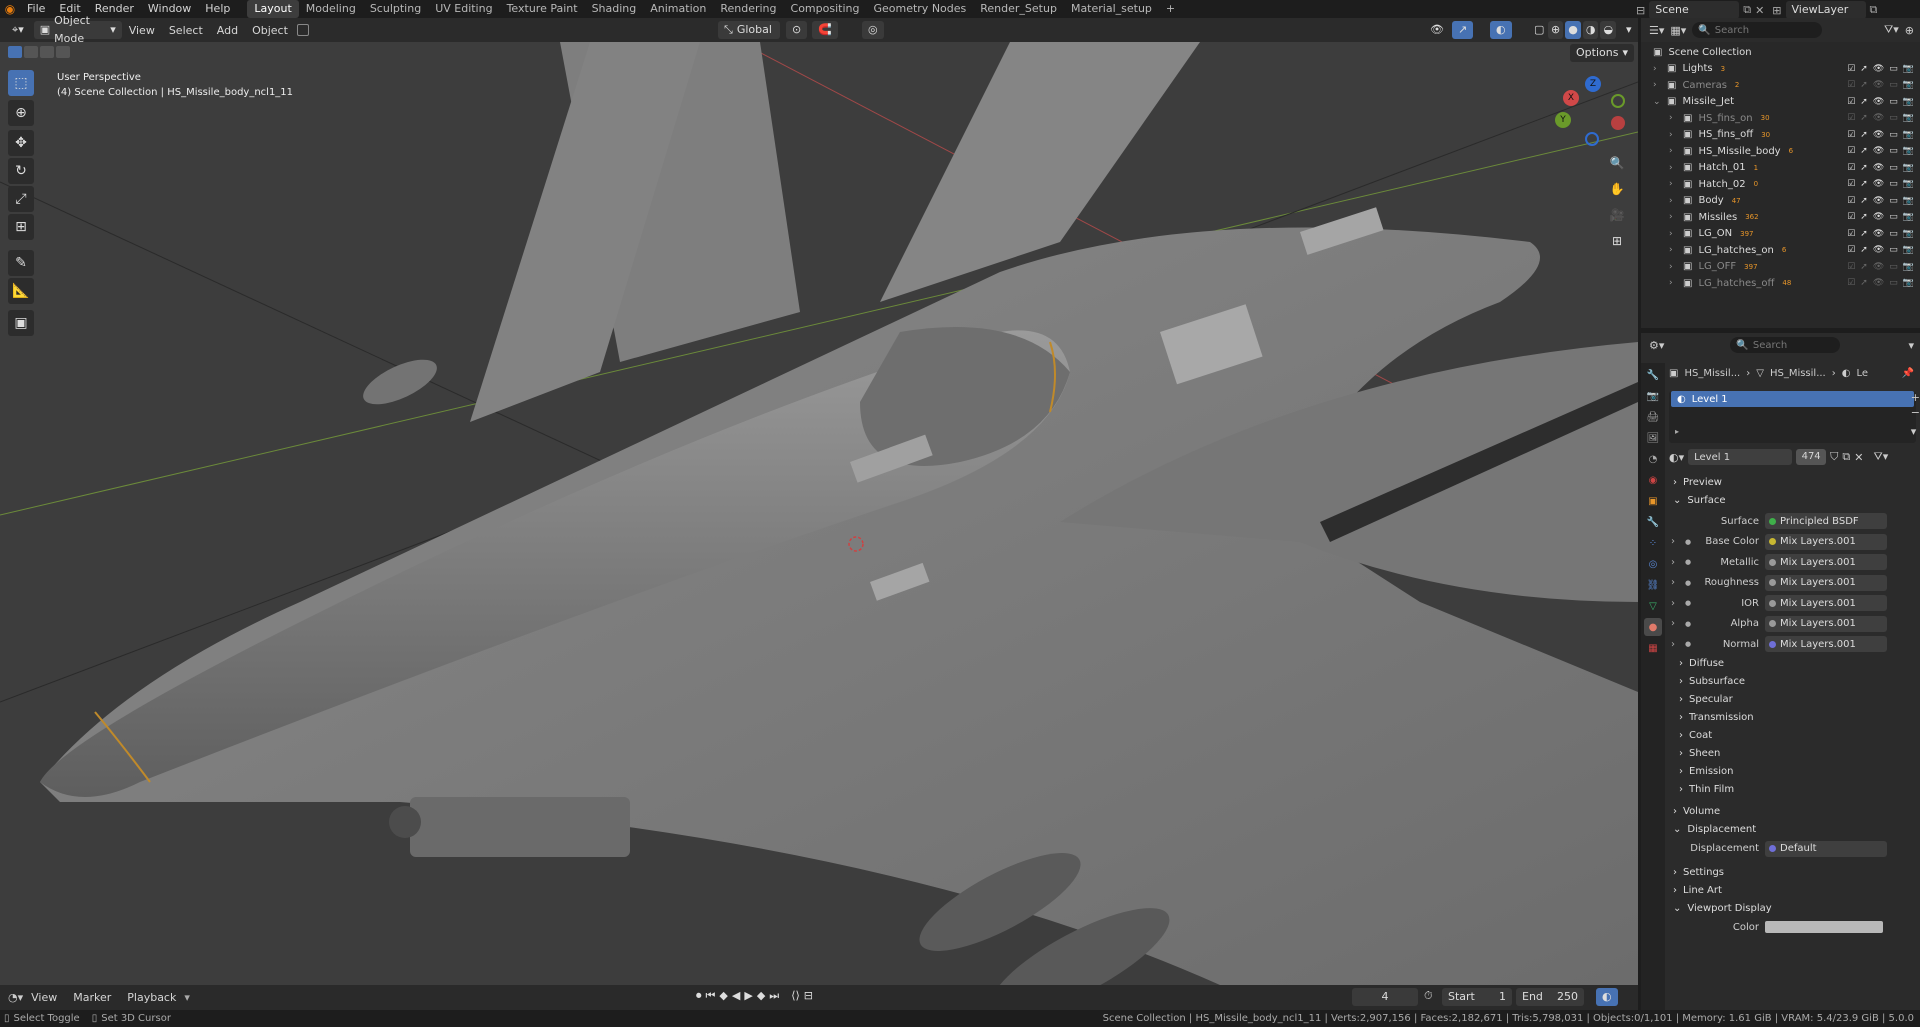 This screenshot has height=1027, width=1920. Describe the element at coordinates (21, 199) in the screenshot. I see `scale-tool-icon: ⤢` at that location.